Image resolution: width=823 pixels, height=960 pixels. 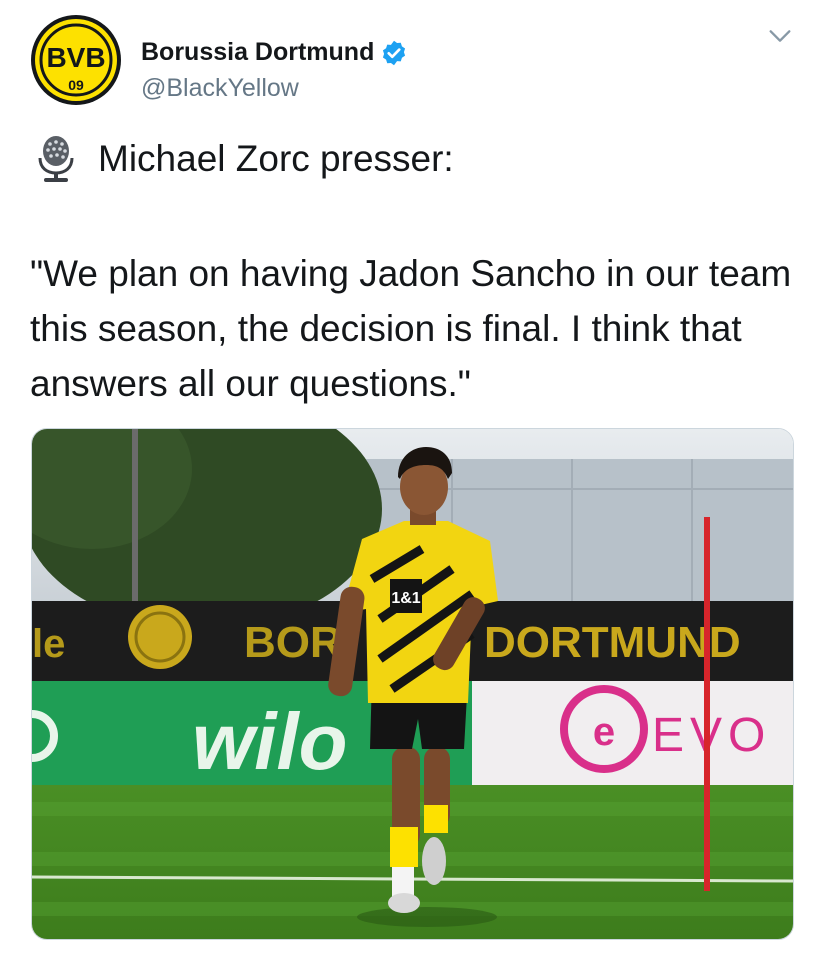 What do you see at coordinates (160, 637) in the screenshot?
I see `bvb-crest-icon` at bounding box center [160, 637].